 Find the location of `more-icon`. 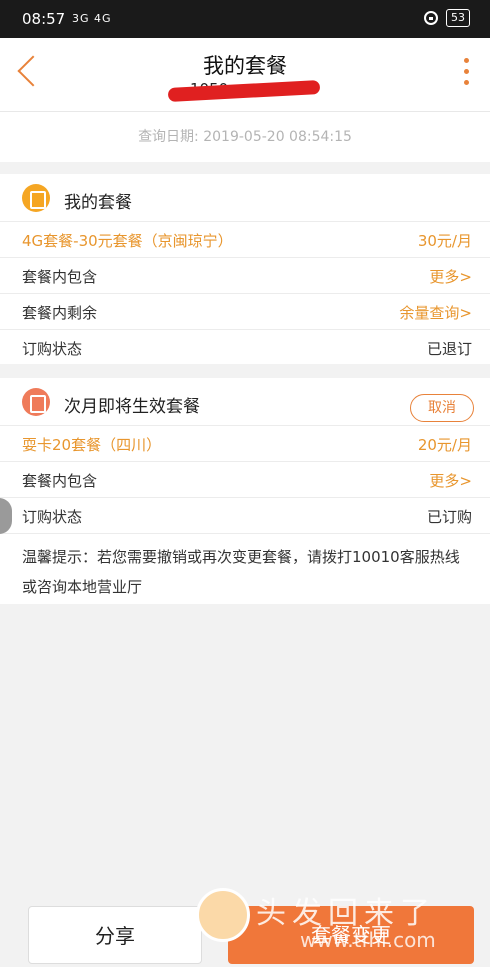

more-icon is located at coordinates (467, 71).